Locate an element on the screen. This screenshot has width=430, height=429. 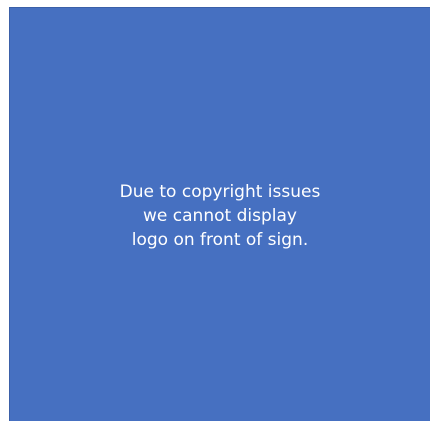
notice-line-2: we cannot display is located at coordinates (220, 215).